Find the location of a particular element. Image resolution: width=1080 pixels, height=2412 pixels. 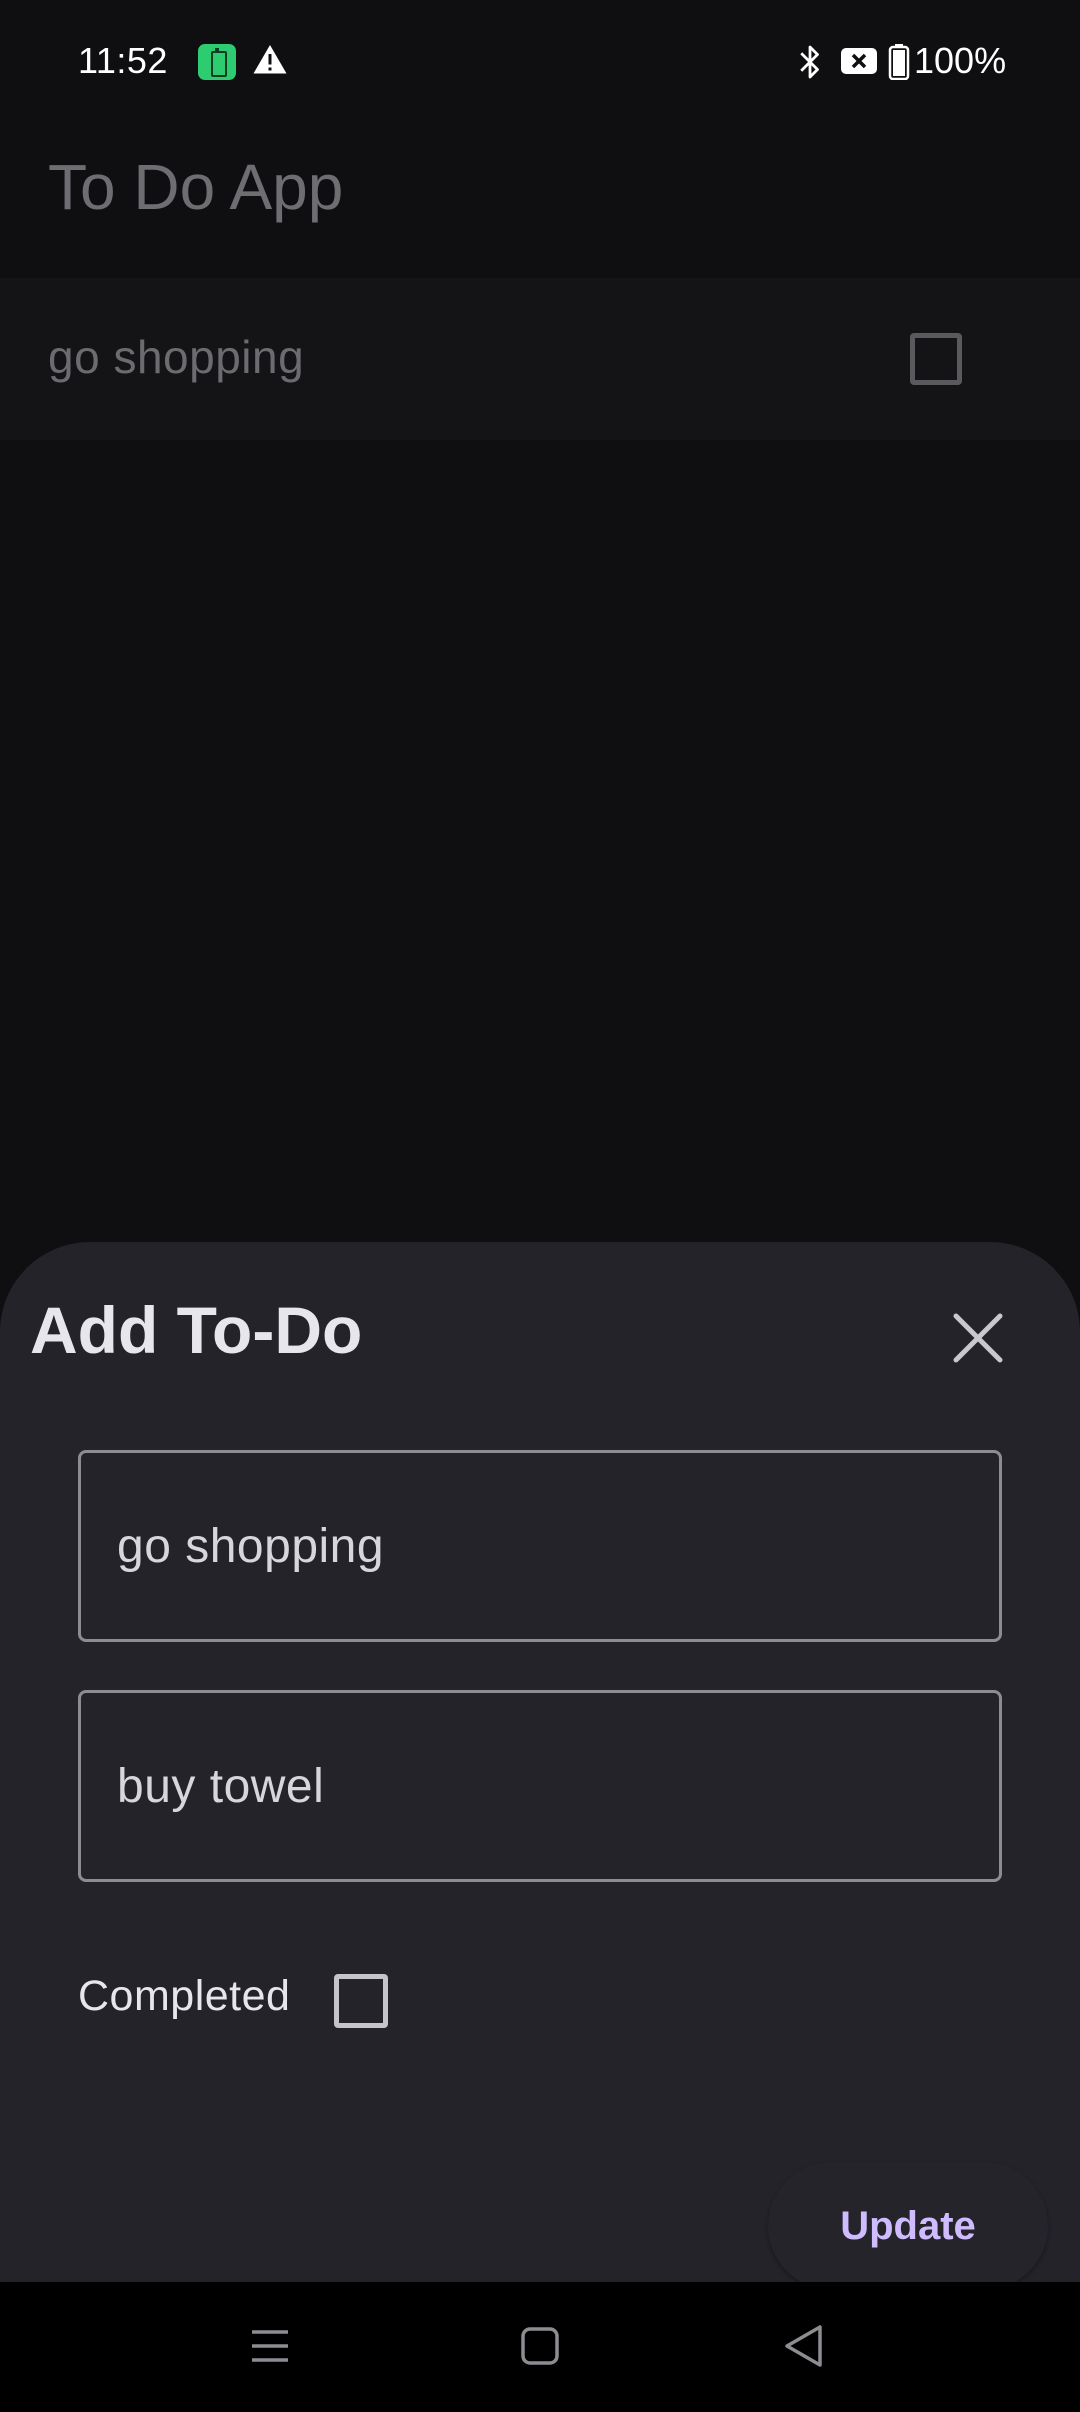

todo-title-input: go shopping is located at coordinates (540, 1546).